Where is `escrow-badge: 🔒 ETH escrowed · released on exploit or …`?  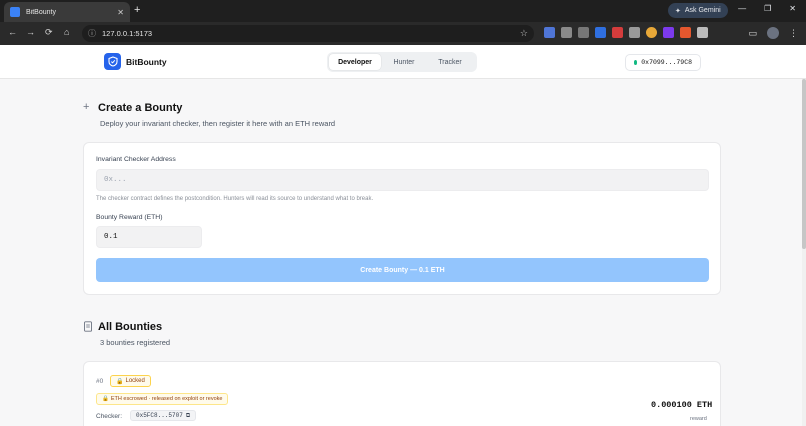
escrow-badge: 🔒 ETH escrowed · released on exploit or … is located at coordinates (162, 399).